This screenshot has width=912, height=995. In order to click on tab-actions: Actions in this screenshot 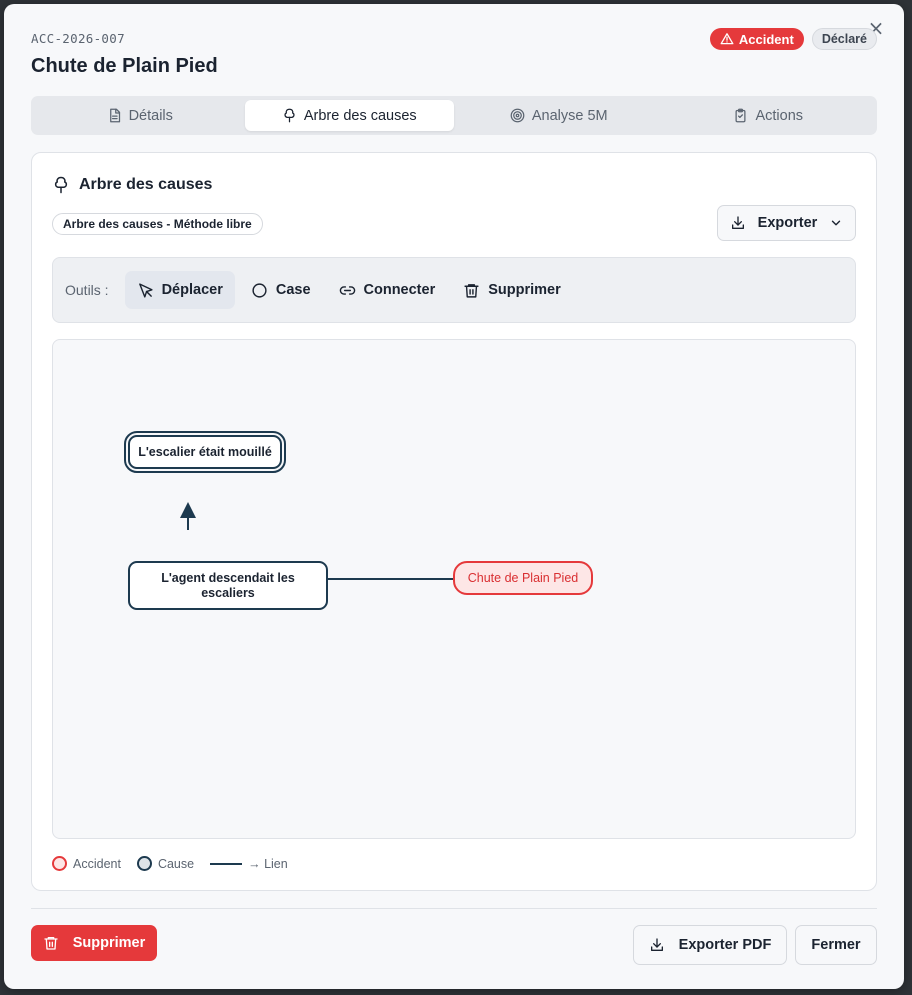, I will do `click(769, 115)`.